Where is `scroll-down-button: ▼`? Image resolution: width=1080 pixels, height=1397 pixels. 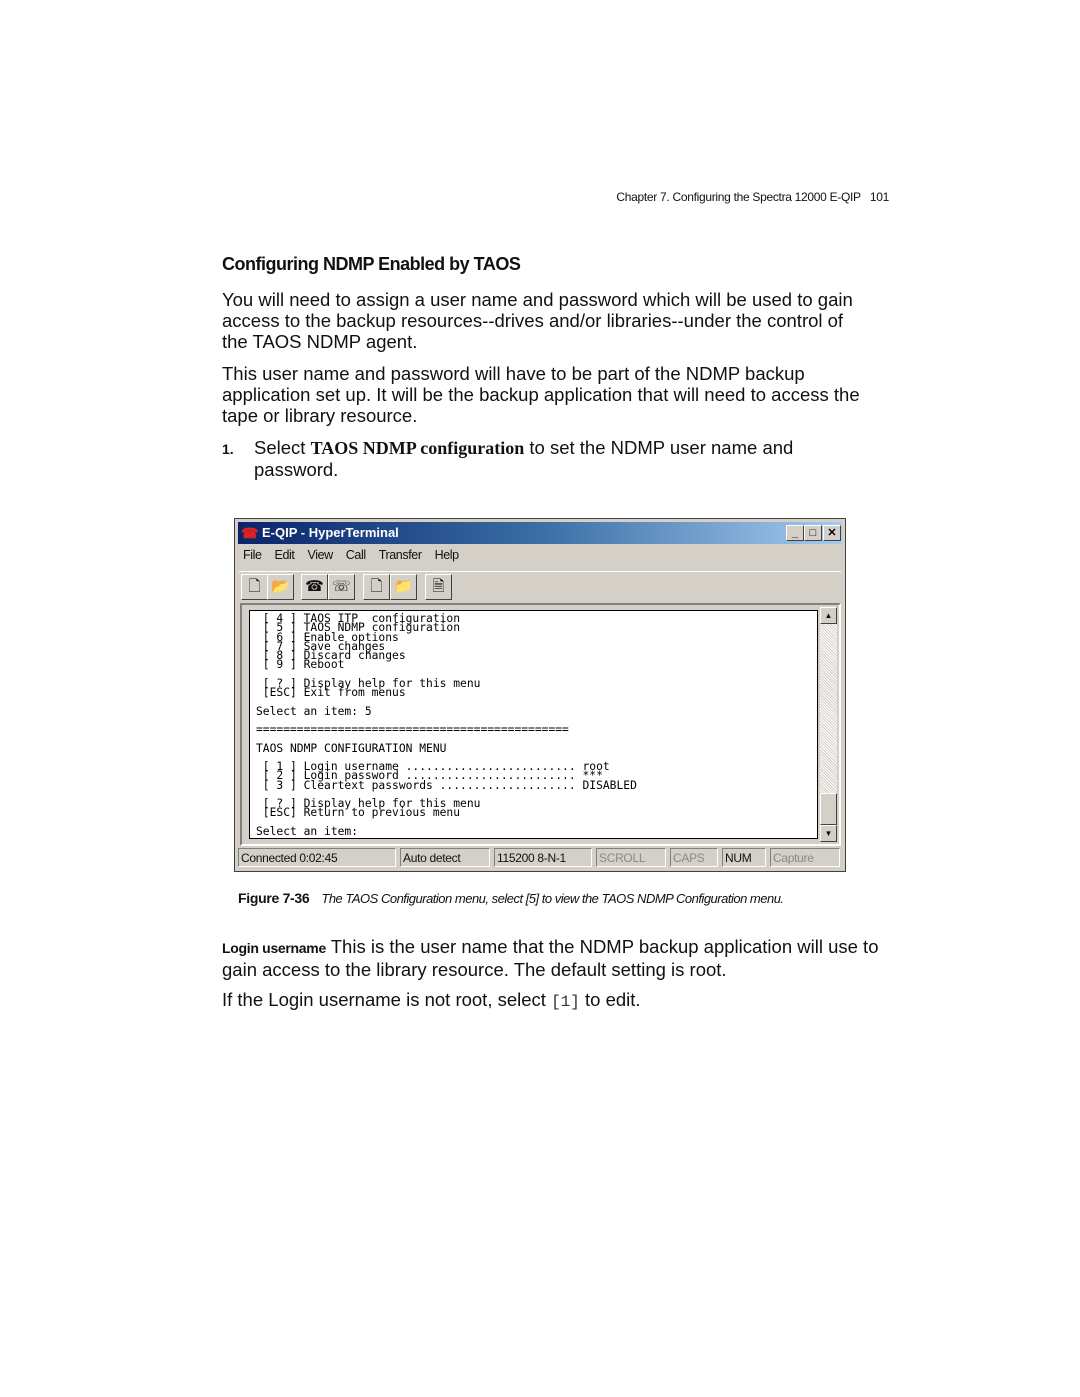
scroll-down-button: ▼ is located at coordinates (828, 833).